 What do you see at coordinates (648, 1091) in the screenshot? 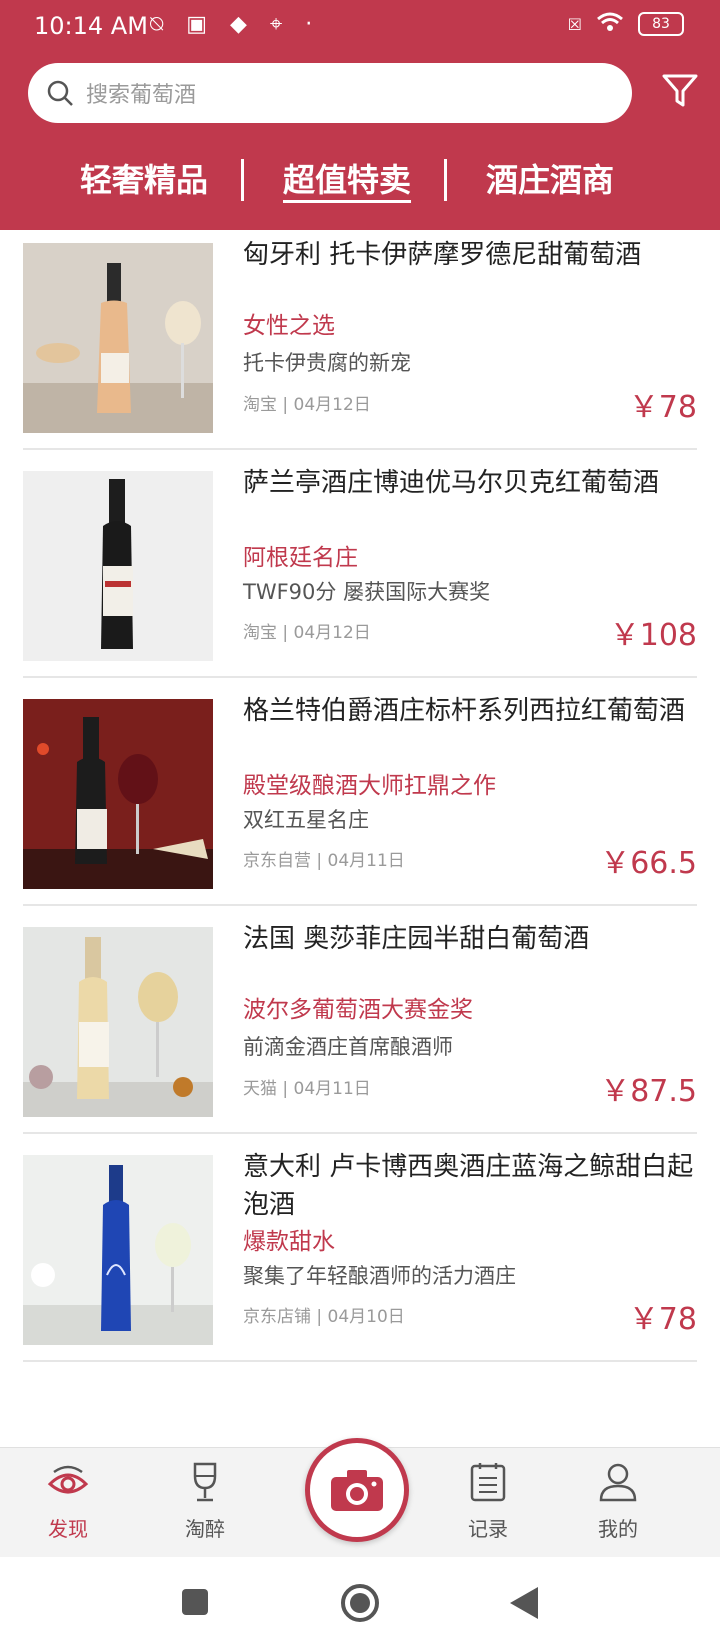
I see `product-price: ￥87.5` at bounding box center [648, 1091].